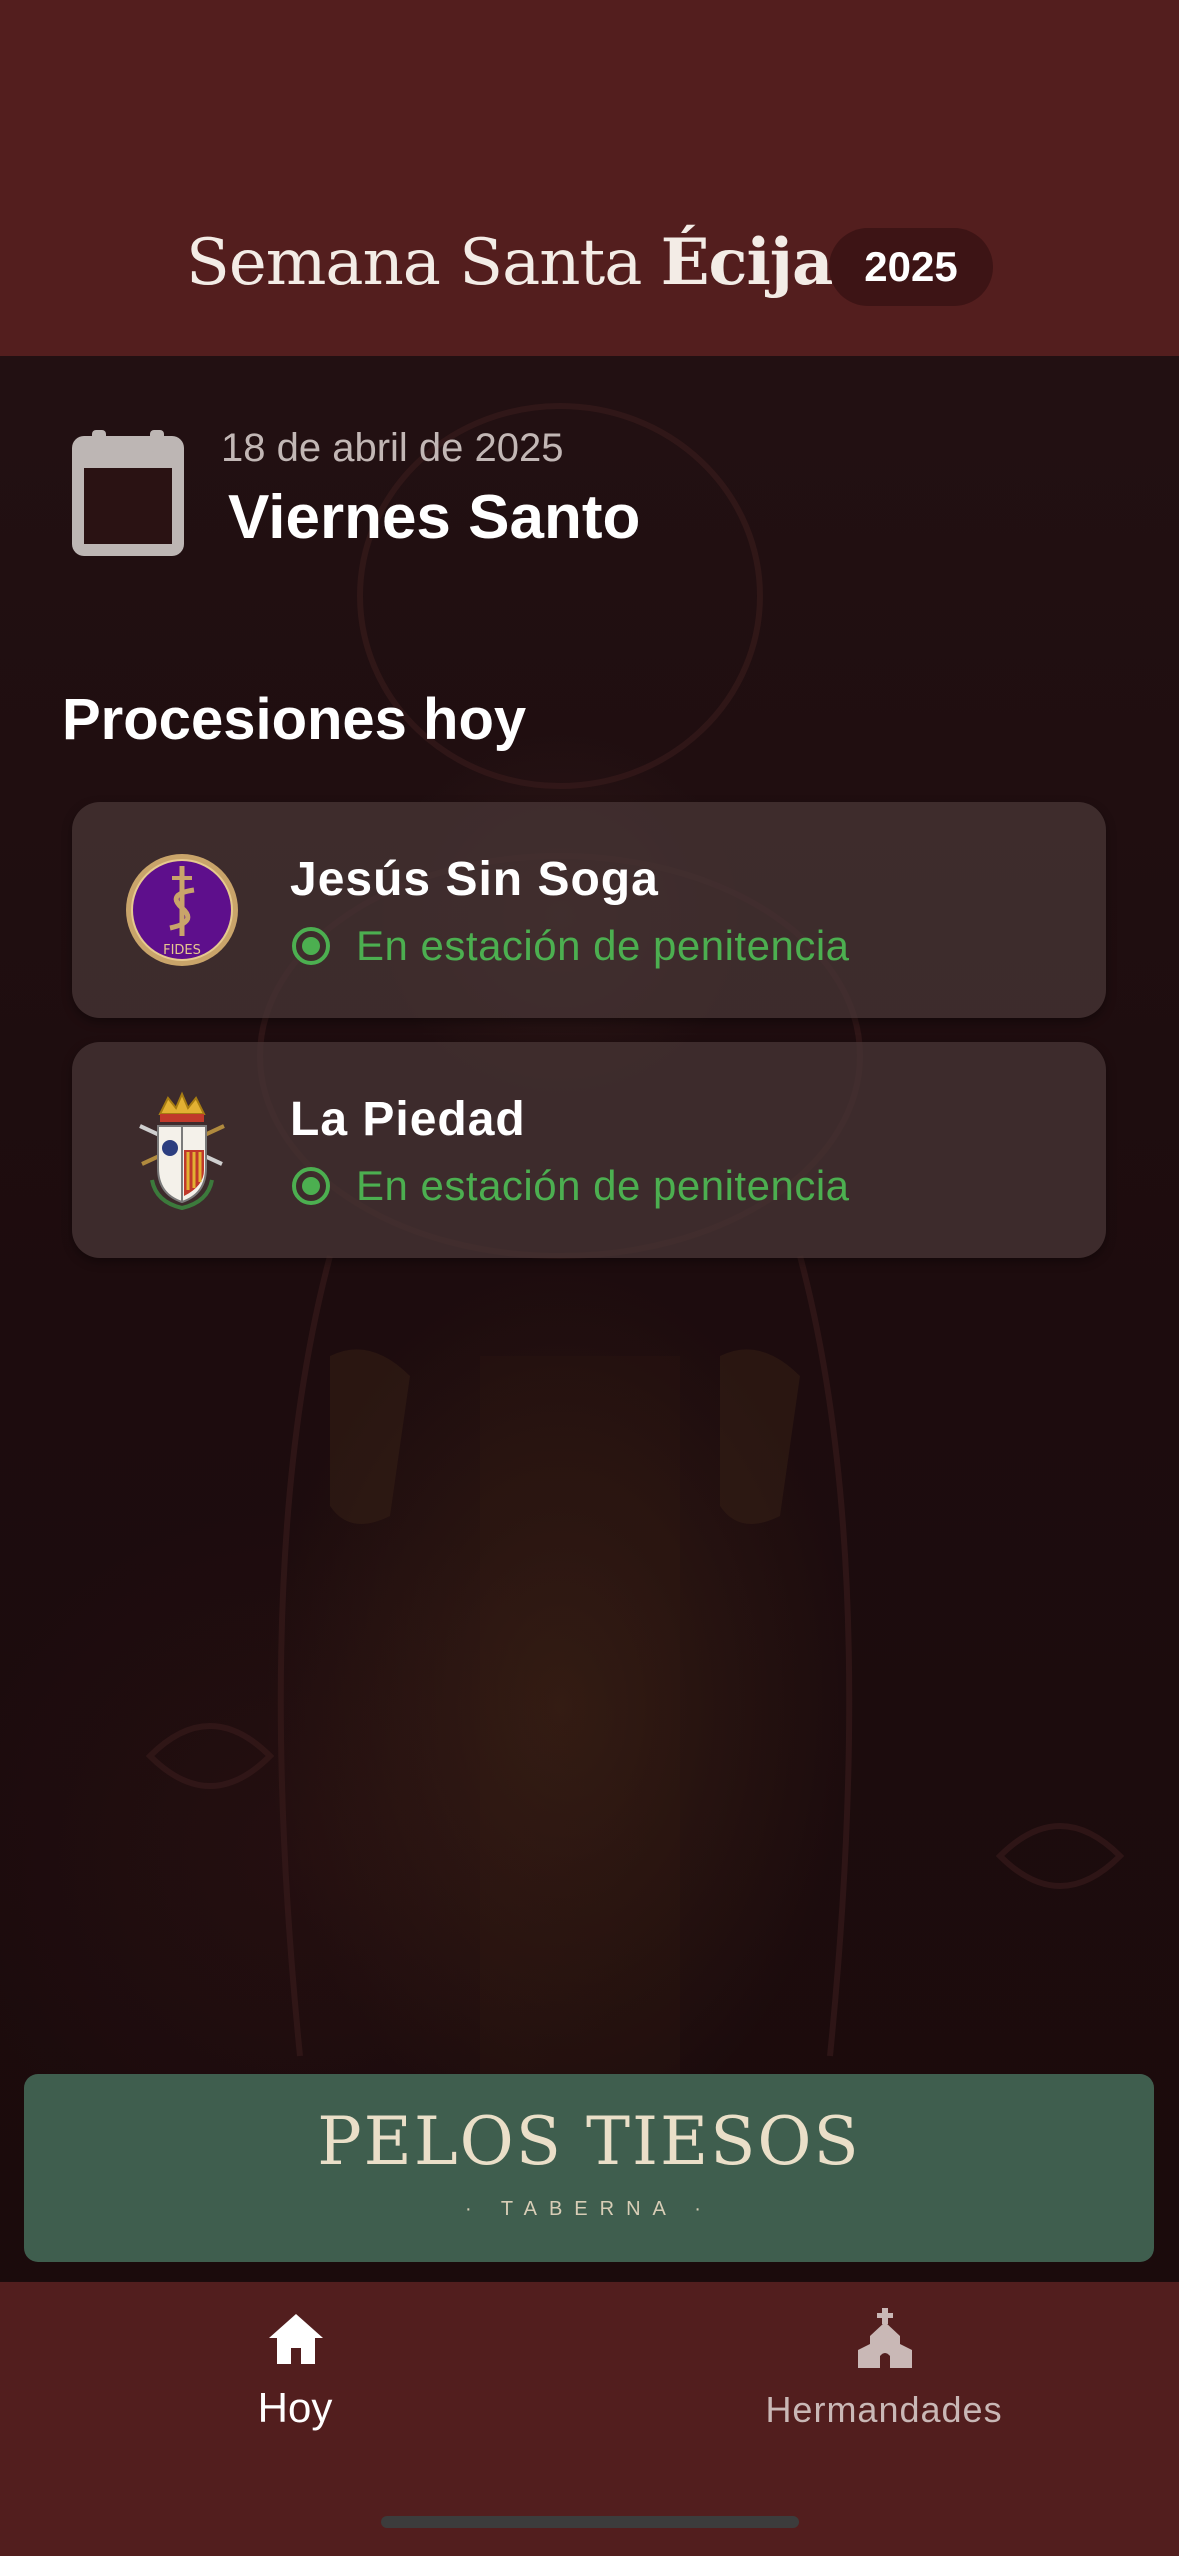 The height and width of the screenshot is (2556, 1179). What do you see at coordinates (243, 448) in the screenshot?
I see `date-day-number: 18` at bounding box center [243, 448].